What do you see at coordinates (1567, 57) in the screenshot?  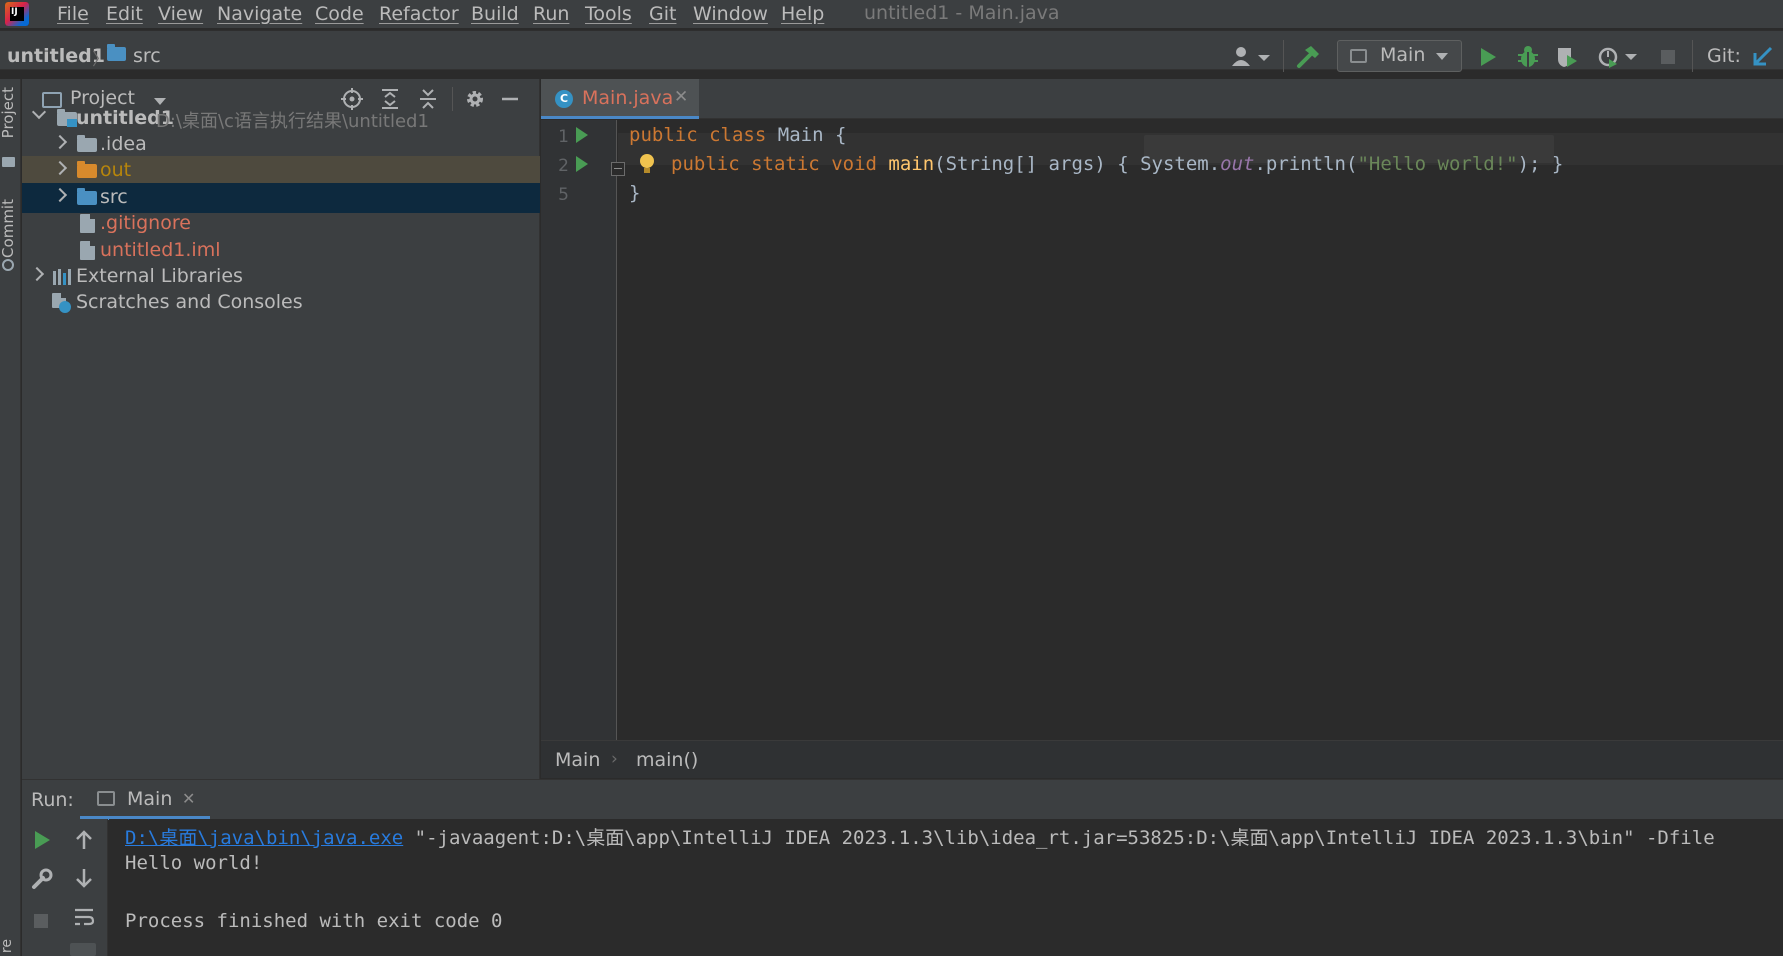 I see `run-with-coverage-icon` at bounding box center [1567, 57].